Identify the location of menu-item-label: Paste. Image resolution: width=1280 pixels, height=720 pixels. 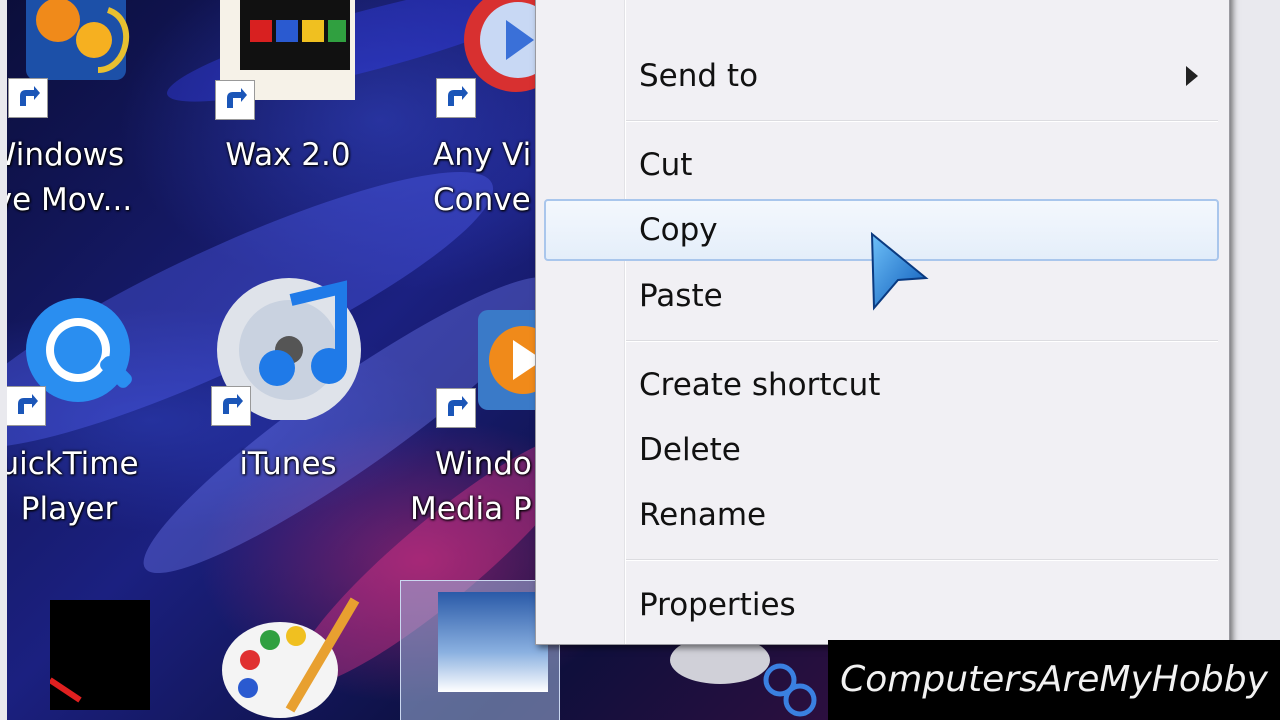
(681, 296).